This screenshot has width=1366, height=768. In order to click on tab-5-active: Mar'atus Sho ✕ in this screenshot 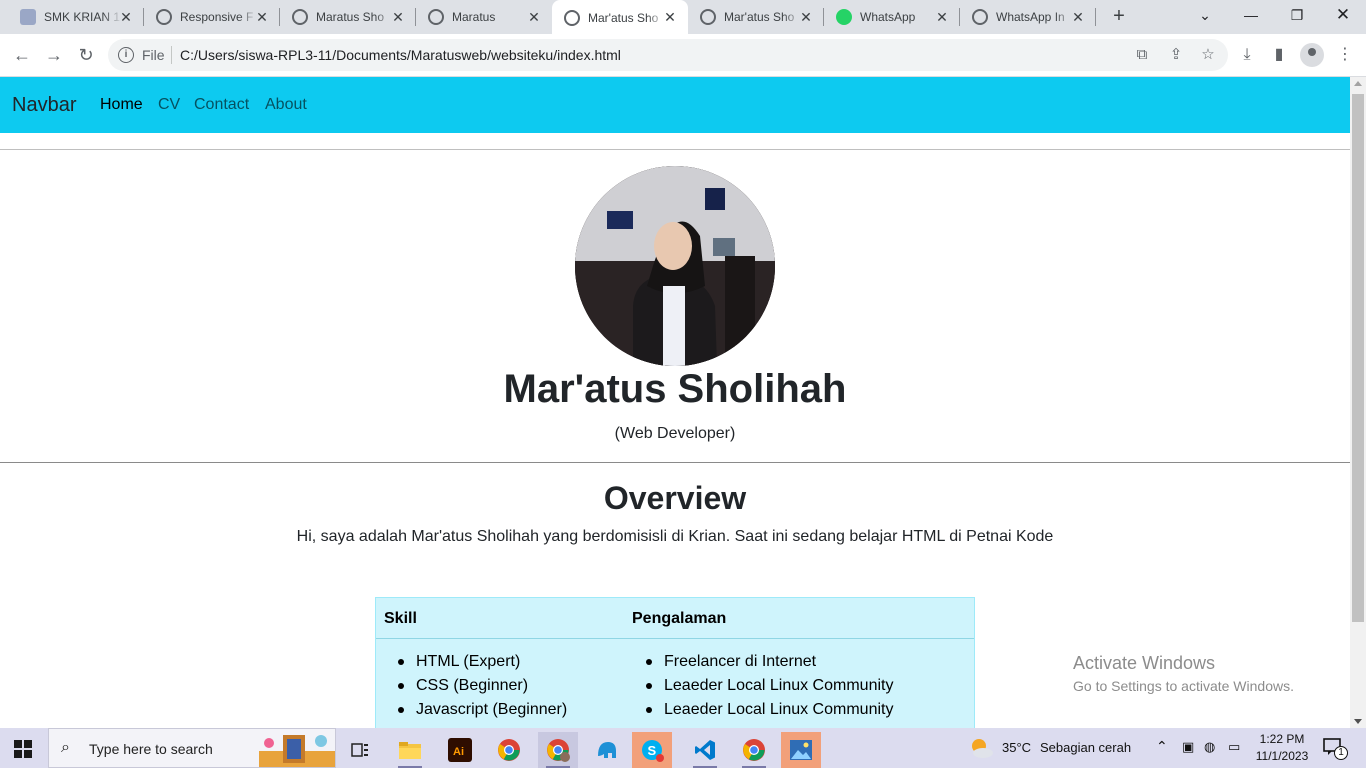, I will do `click(620, 18)`.